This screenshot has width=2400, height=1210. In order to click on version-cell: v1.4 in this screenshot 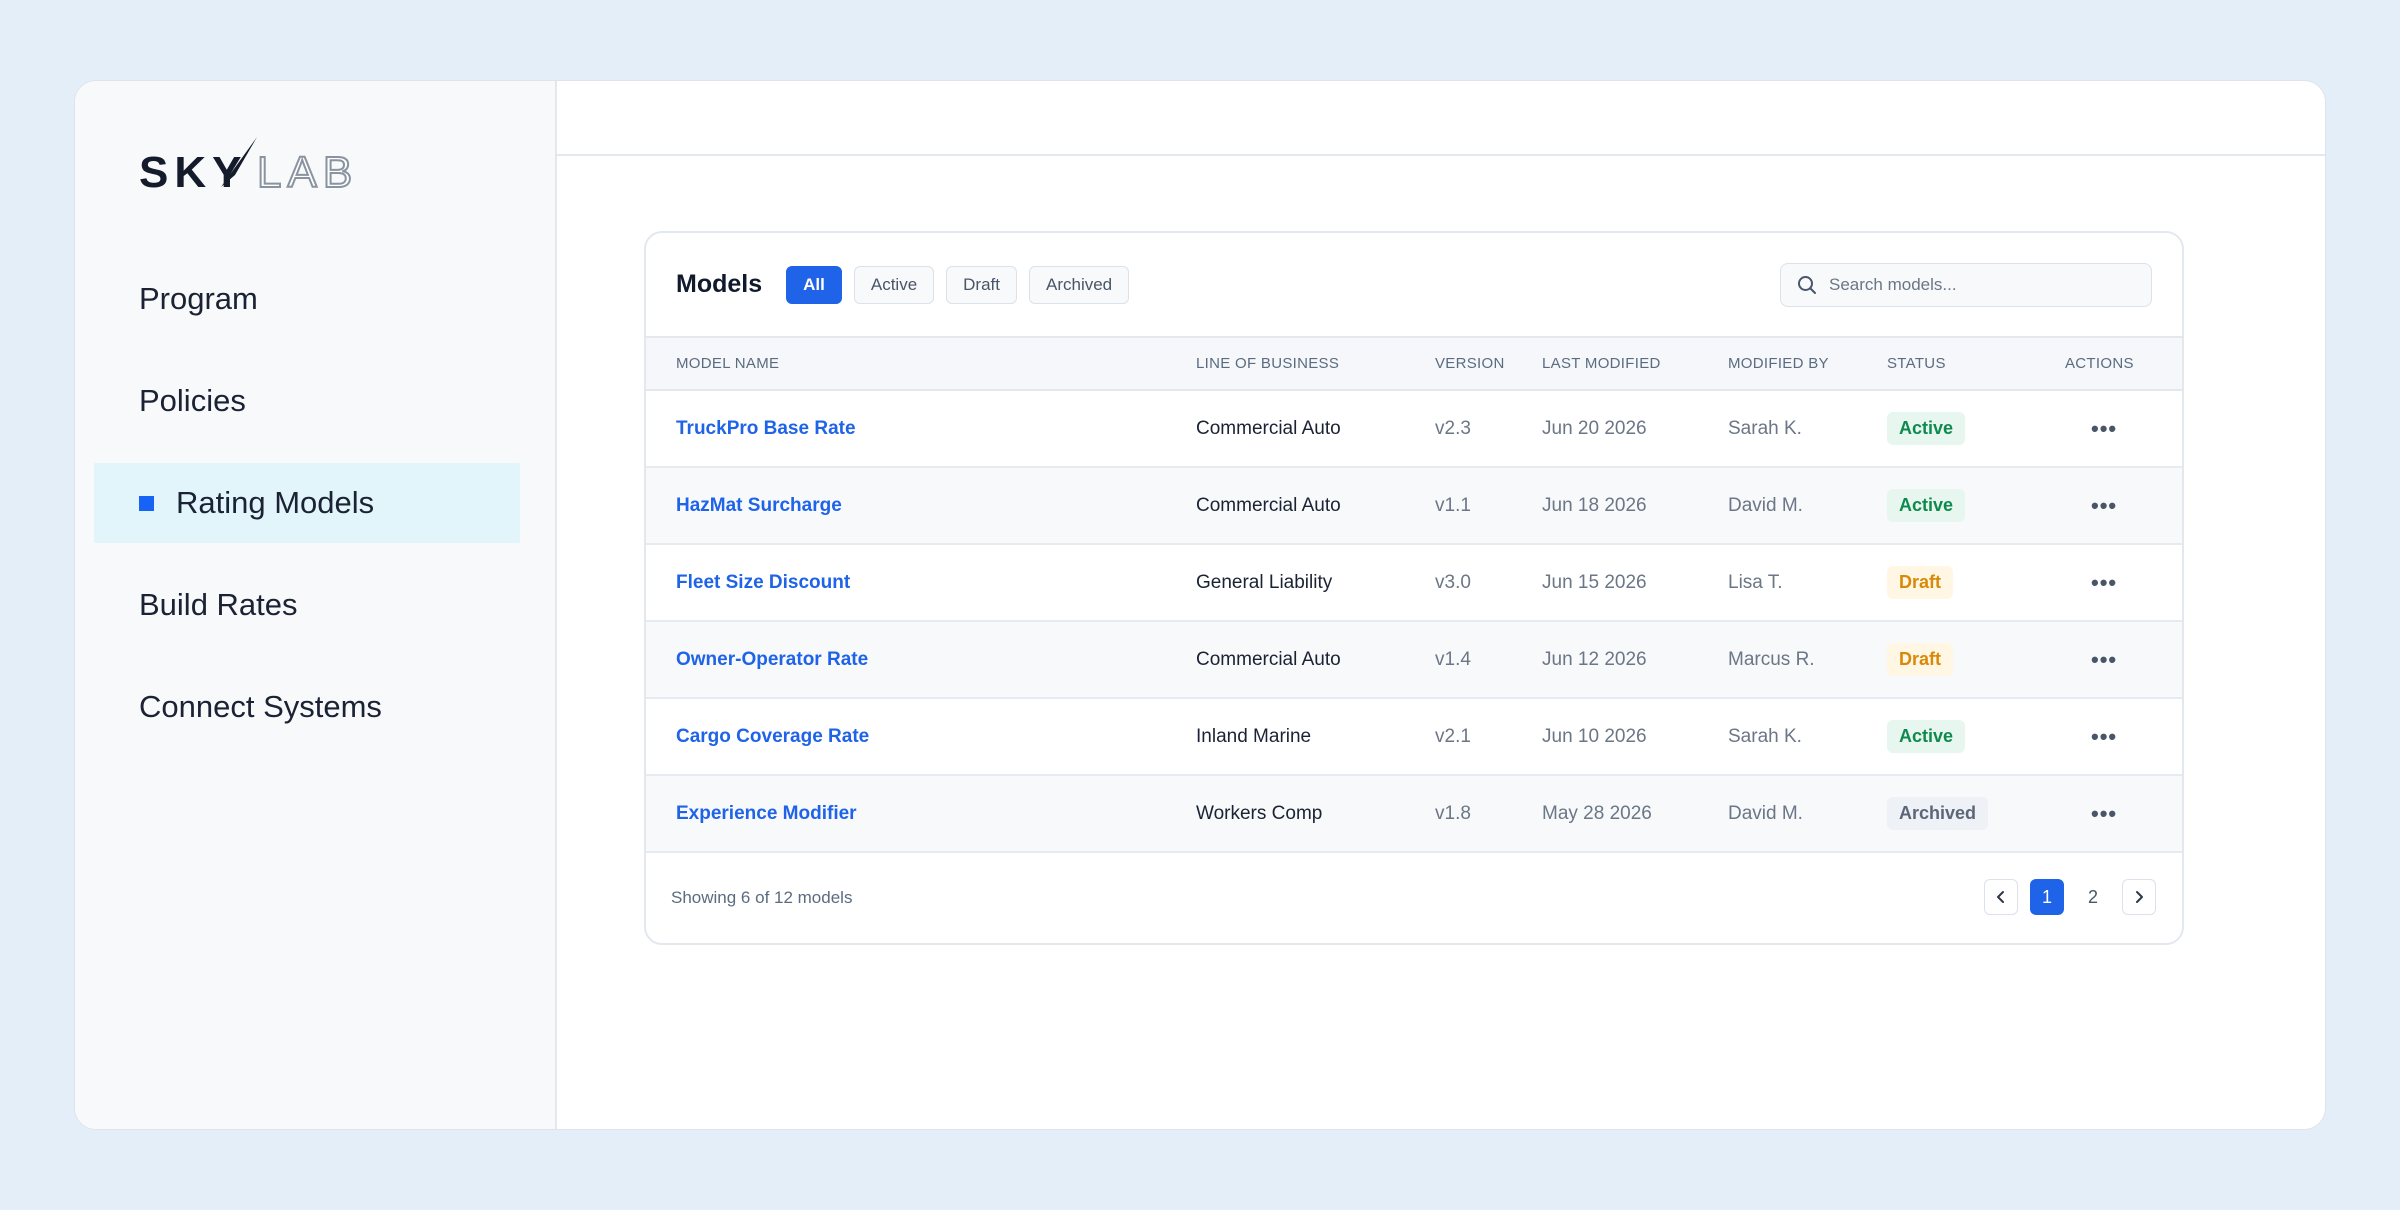, I will do `click(1453, 659)`.